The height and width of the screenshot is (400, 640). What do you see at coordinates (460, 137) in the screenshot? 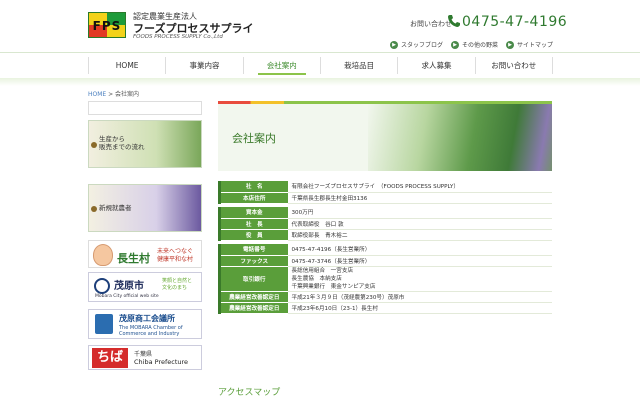
I see `herbs-photo` at bounding box center [460, 137].